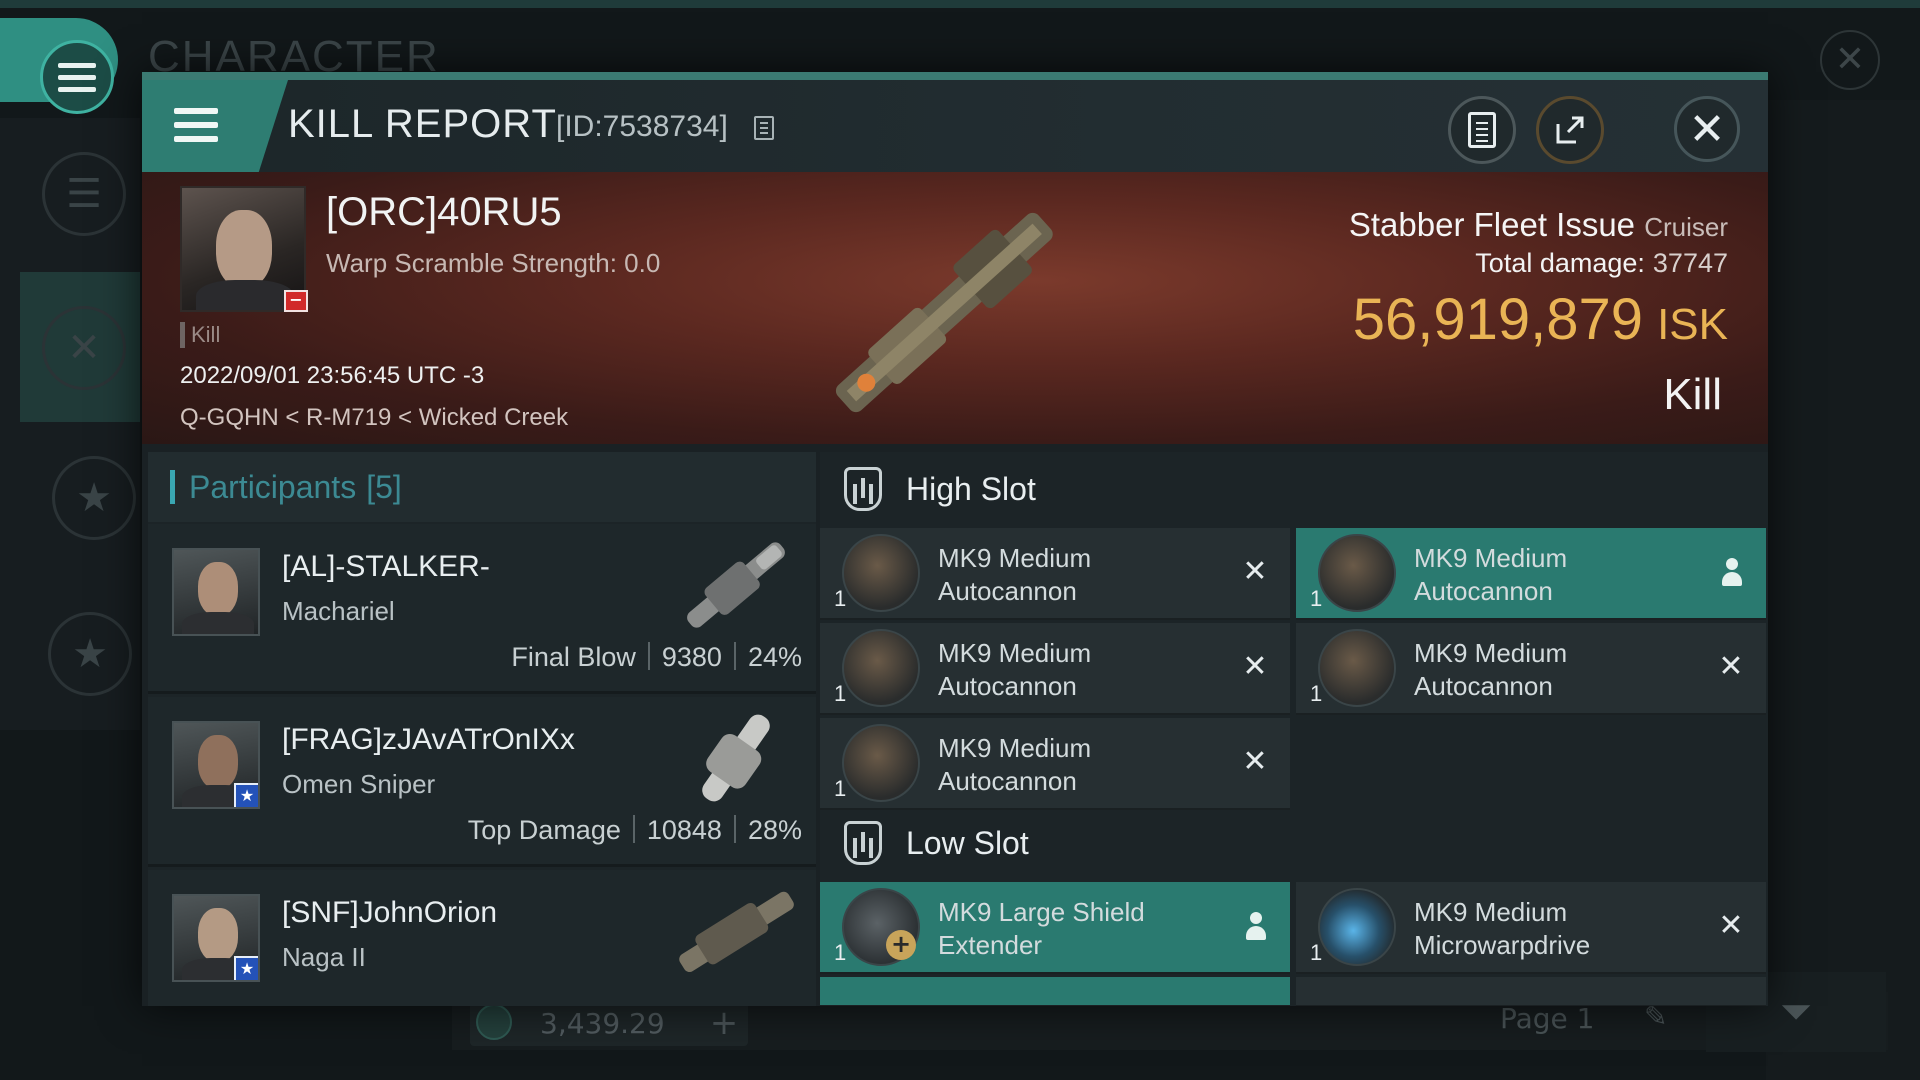 Image resolution: width=1920 pixels, height=1080 pixels. Describe the element at coordinates (1294, 489) in the screenshot. I see `high-slot-header: High Slot` at that location.